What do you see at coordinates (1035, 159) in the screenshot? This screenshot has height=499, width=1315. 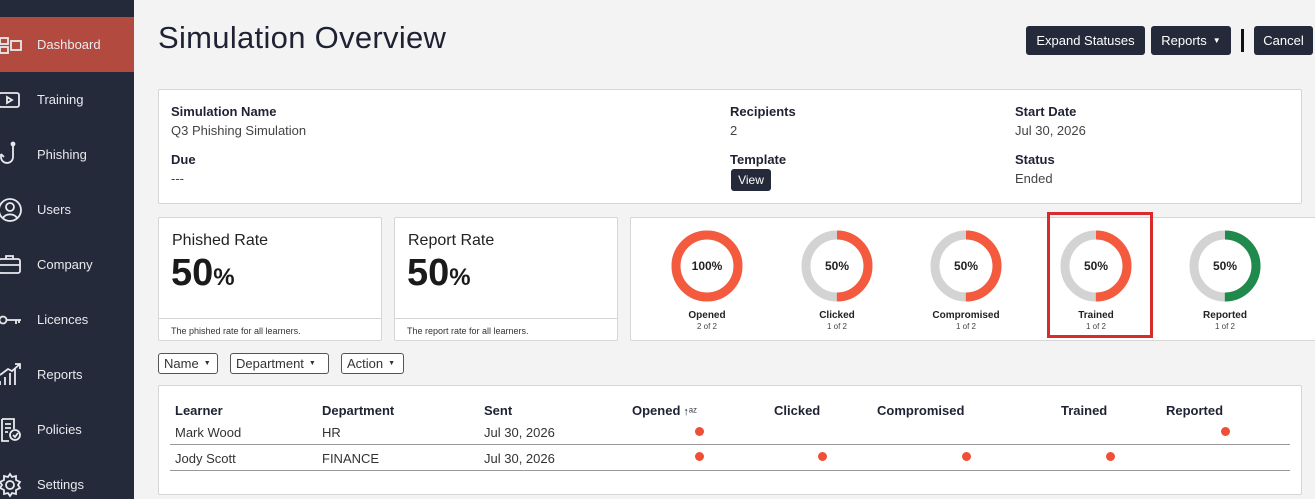 I see `status-label: Status` at bounding box center [1035, 159].